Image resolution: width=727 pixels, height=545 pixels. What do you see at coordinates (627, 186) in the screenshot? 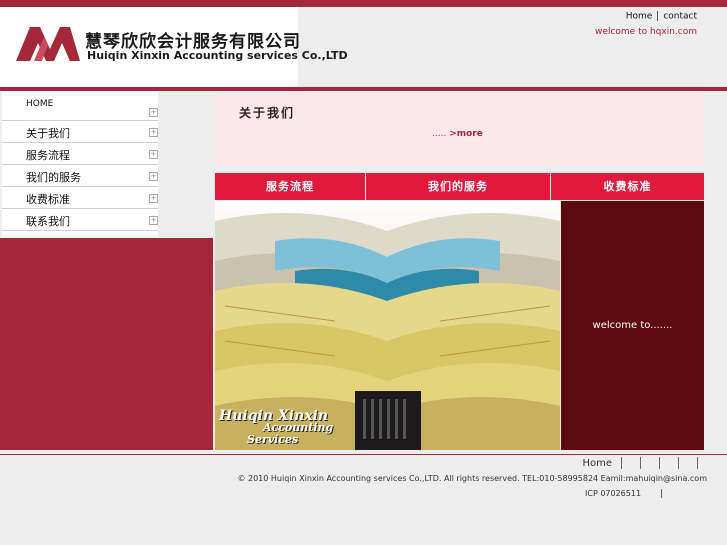
I see `tab-fees: 收费标准` at bounding box center [627, 186].